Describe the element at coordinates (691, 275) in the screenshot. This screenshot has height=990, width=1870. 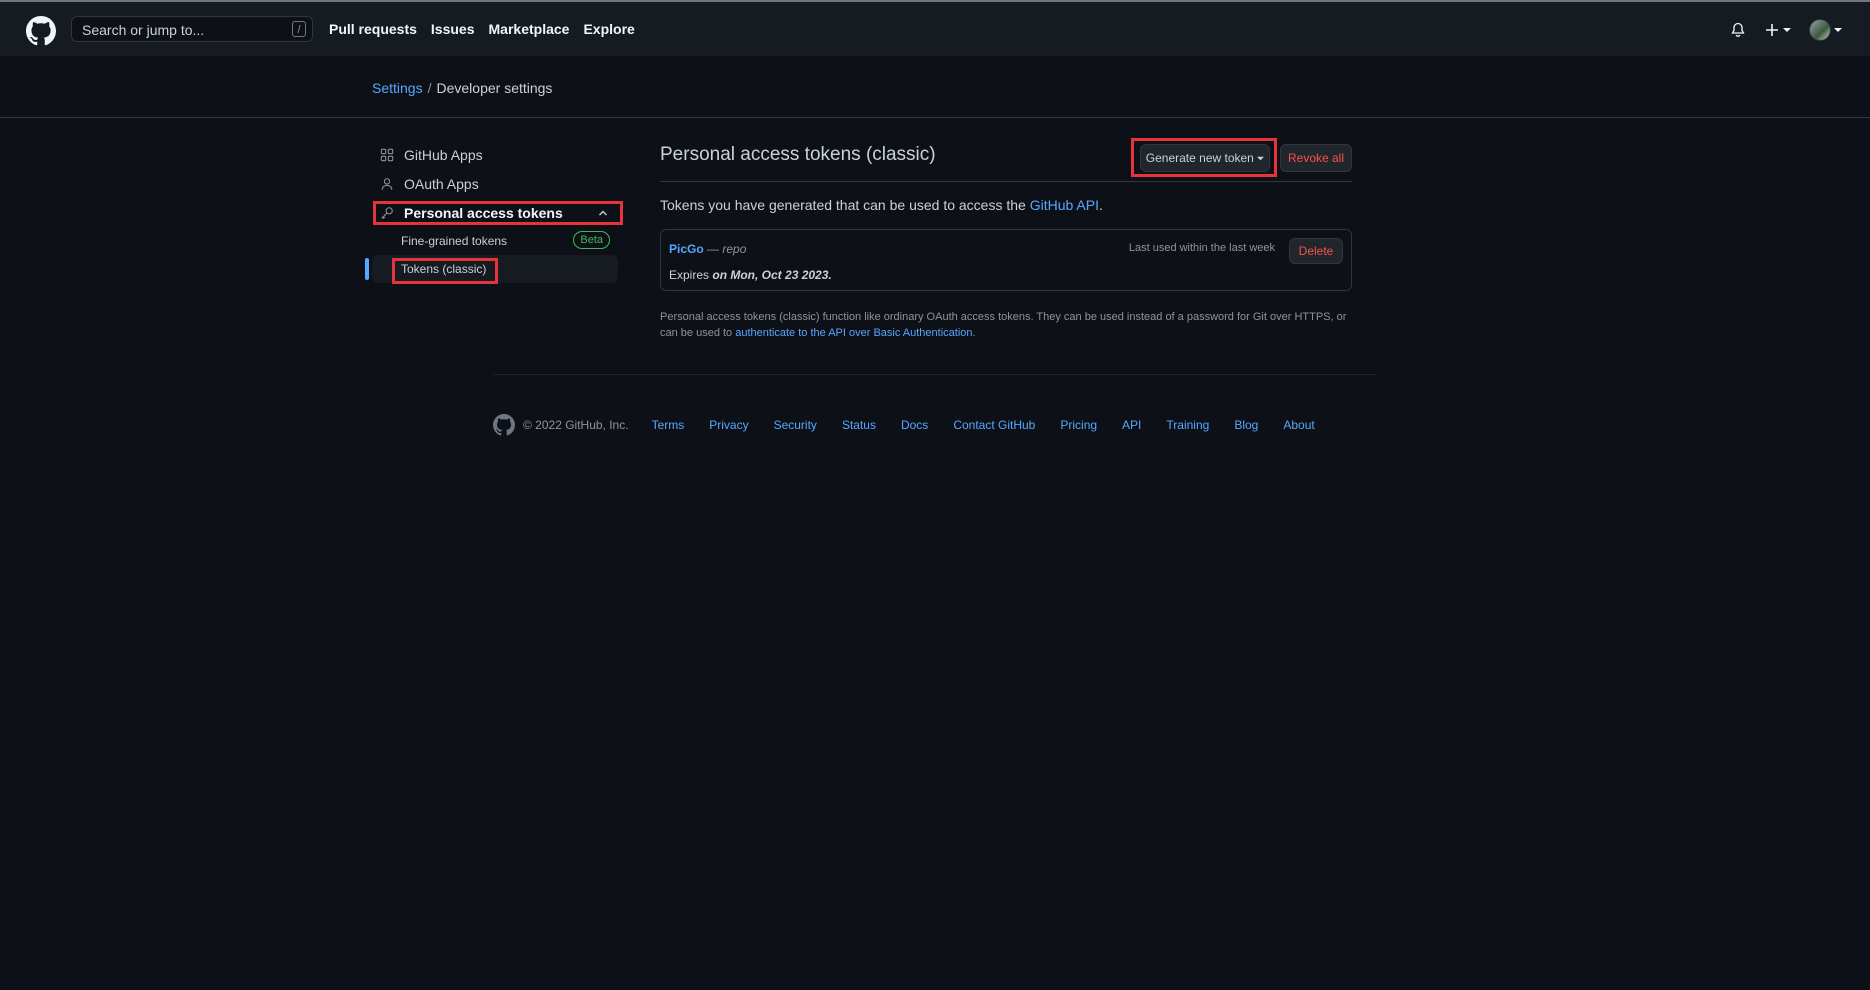
I see `expires-prefix: Expires` at that location.